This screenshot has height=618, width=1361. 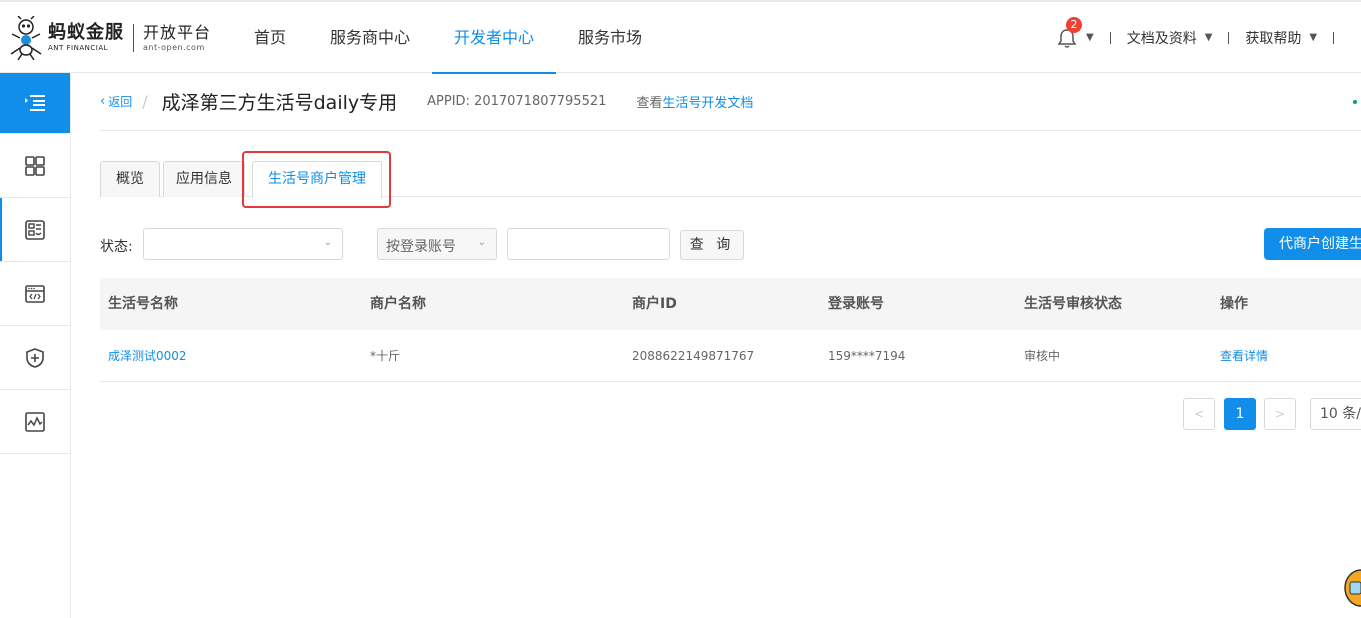 What do you see at coordinates (174, 47) in the screenshot?
I see `platform-domain: ant-open.com` at bounding box center [174, 47].